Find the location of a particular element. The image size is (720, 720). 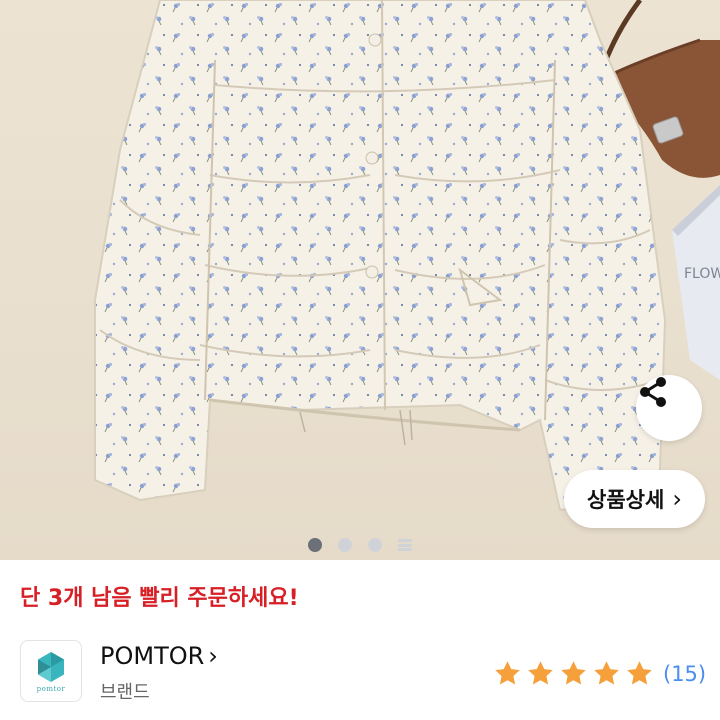

brand-logo-icon is located at coordinates (51, 666).